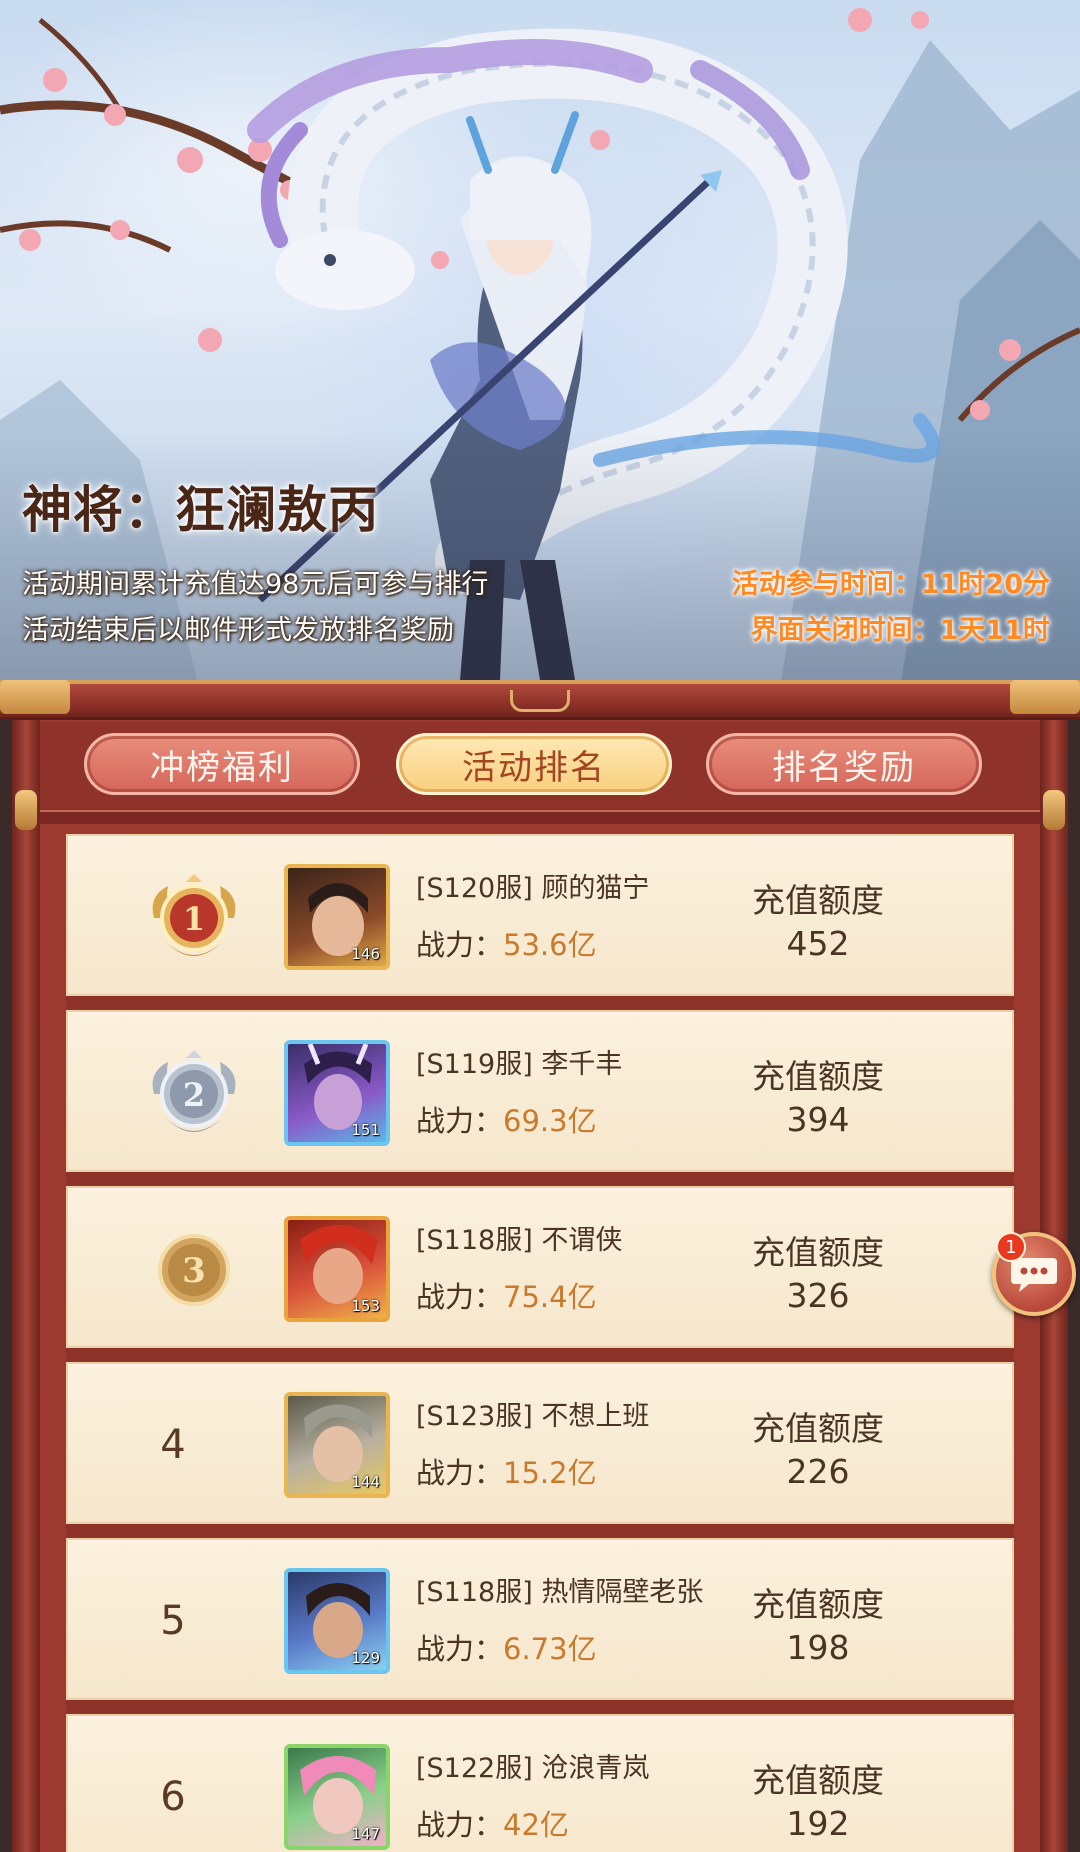 The height and width of the screenshot is (1852, 1080). I want to click on tab-ranking-rewards: 排名奖励, so click(844, 764).